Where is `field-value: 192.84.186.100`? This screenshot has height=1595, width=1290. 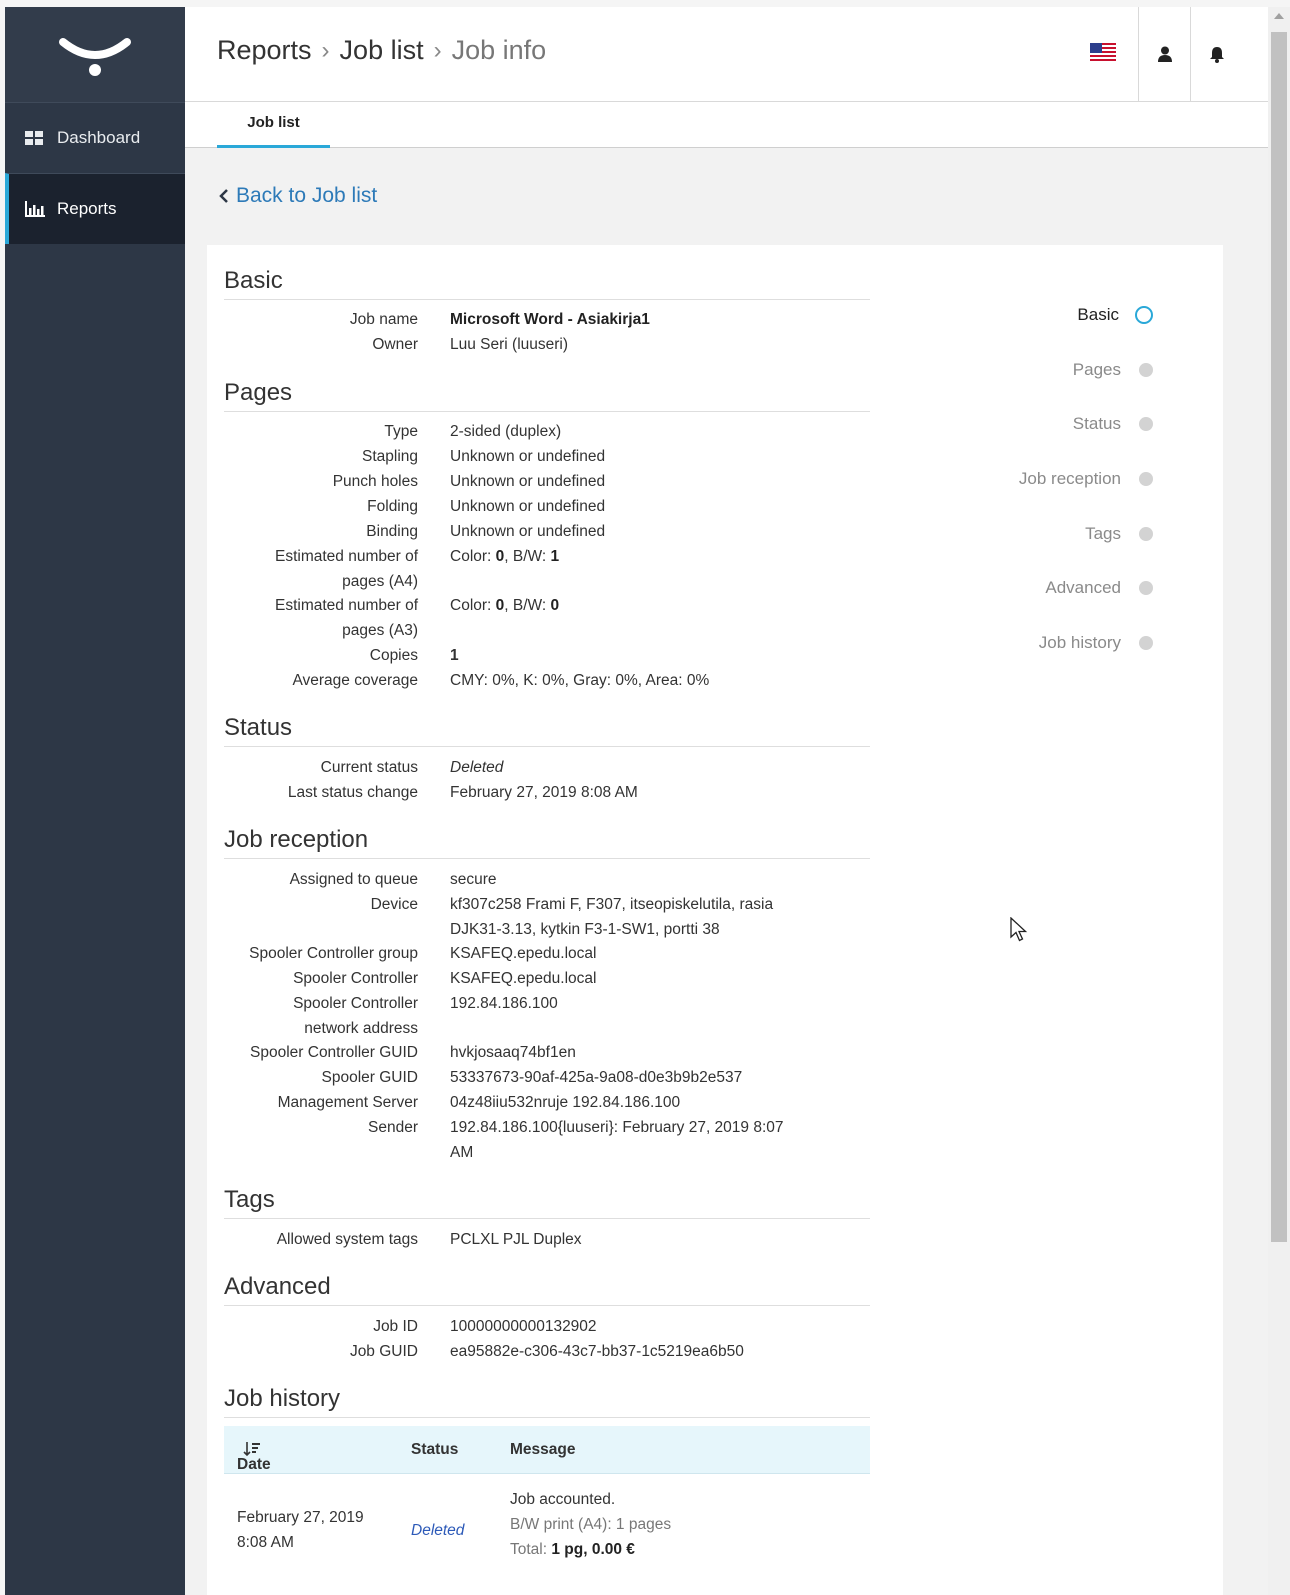 field-value: 192.84.186.100 is located at coordinates (504, 1003).